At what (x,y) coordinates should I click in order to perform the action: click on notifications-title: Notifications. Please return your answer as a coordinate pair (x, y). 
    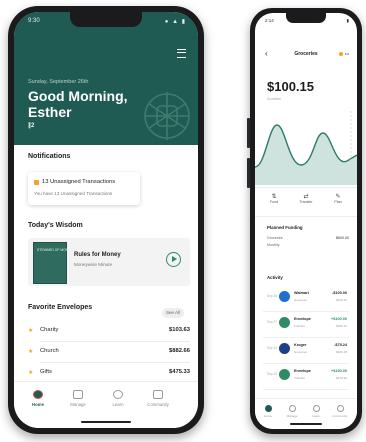
    Looking at the image, I should click on (49, 156).